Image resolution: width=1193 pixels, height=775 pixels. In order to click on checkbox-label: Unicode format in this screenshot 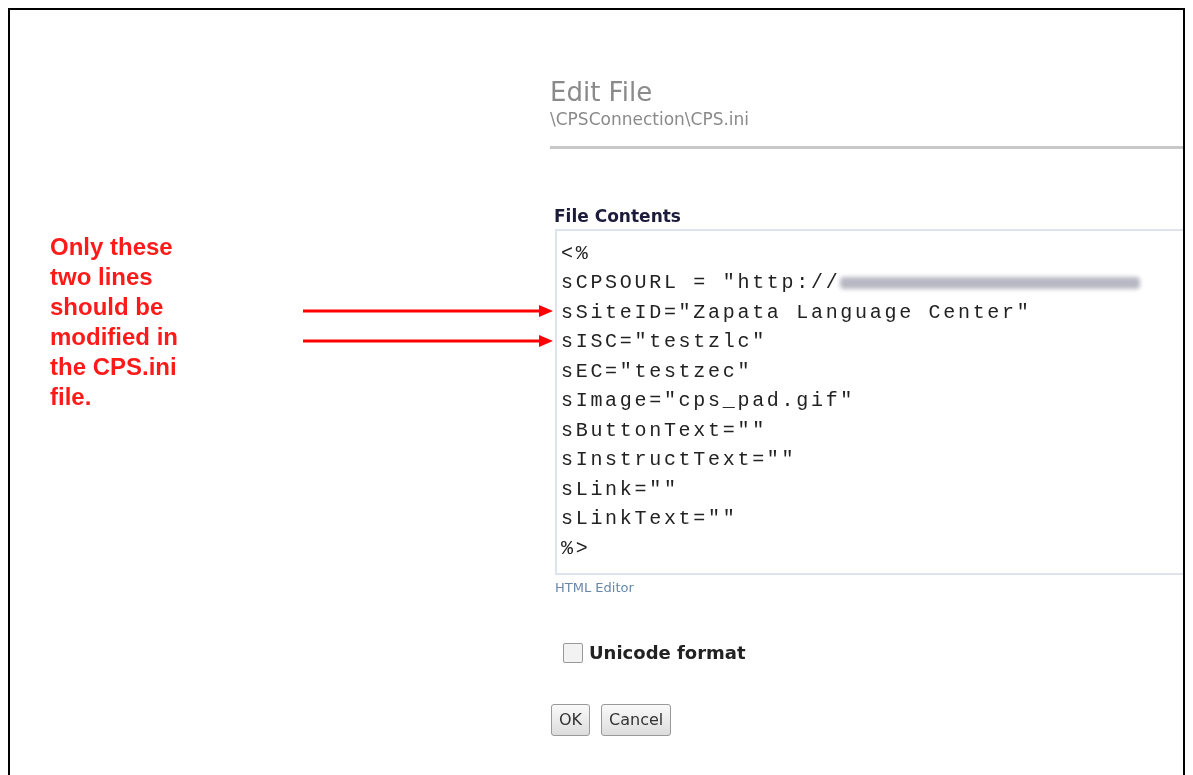, I will do `click(667, 653)`.